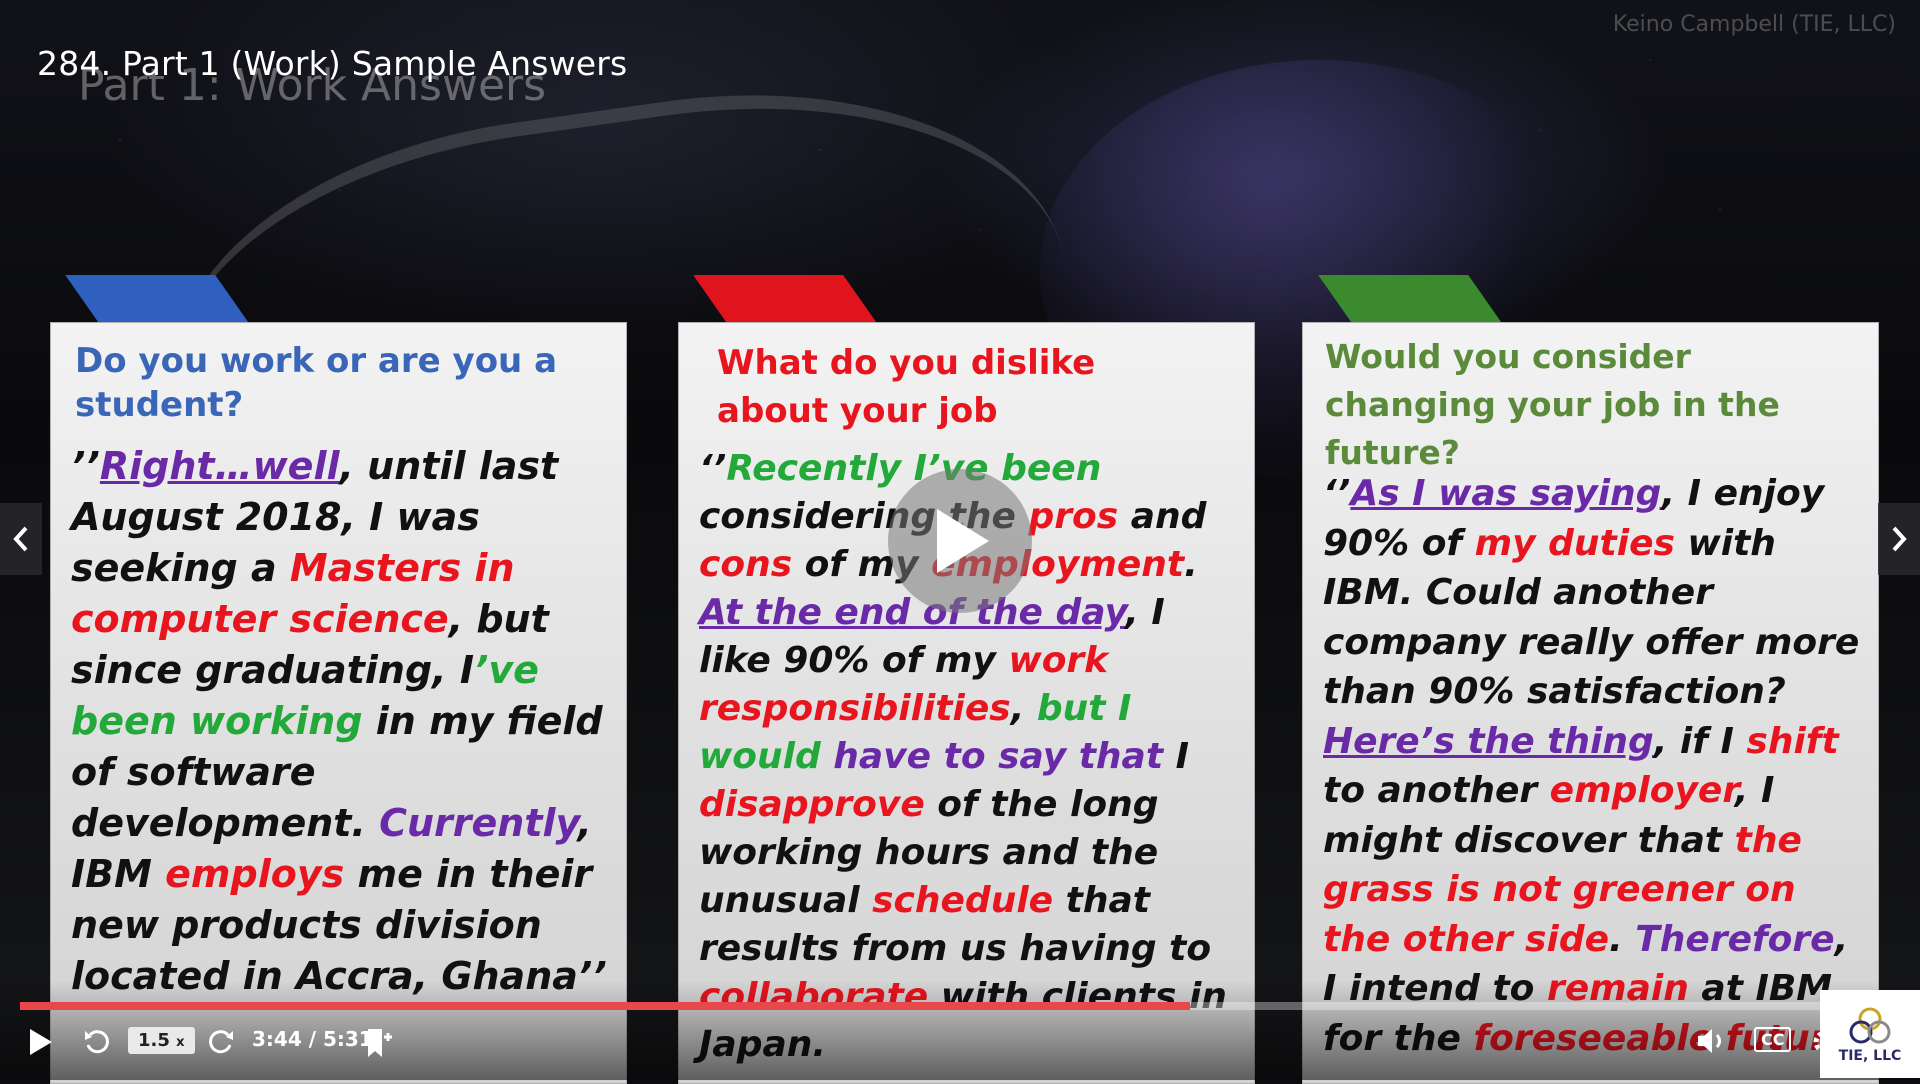 This screenshot has height=1084, width=1920. I want to click on tie-logo: TIE, LLC, so click(1870, 1034).